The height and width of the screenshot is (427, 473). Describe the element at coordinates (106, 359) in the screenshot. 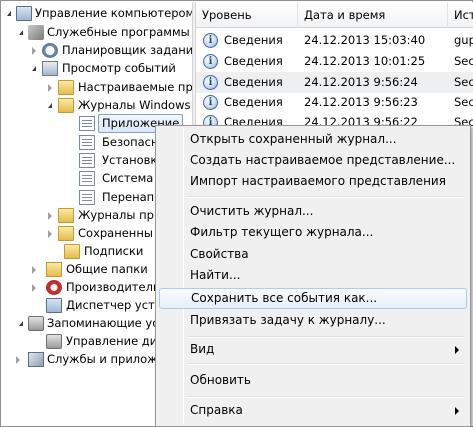

I see `tree-item-label: Службы и приложе` at that location.